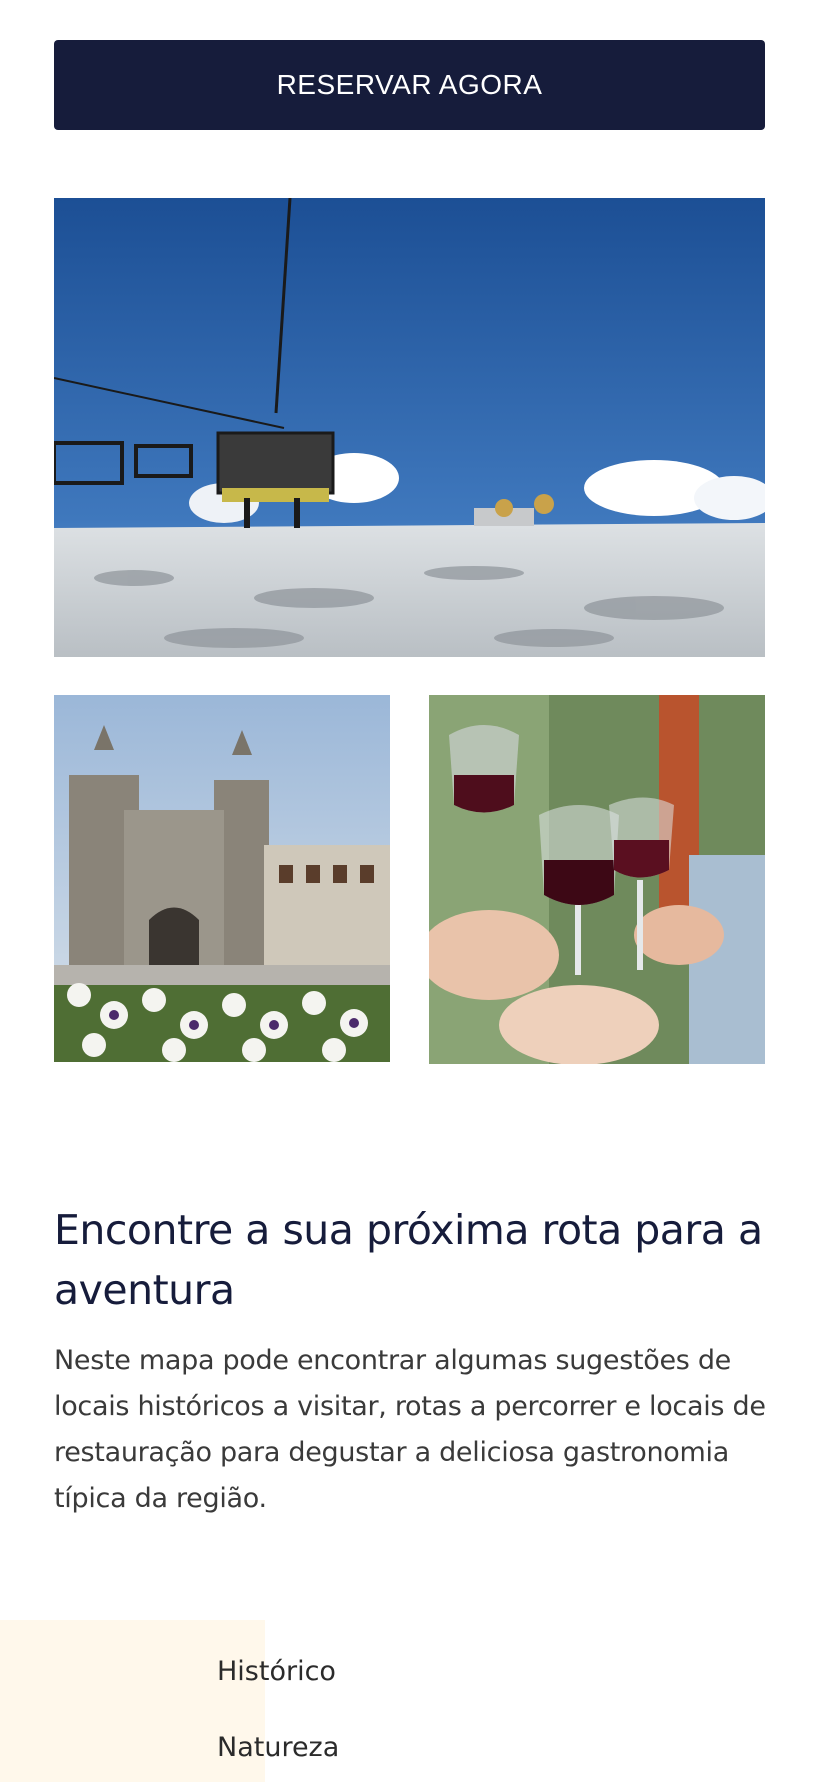 The width and height of the screenshot is (820, 1782). What do you see at coordinates (222, 878) in the screenshot?
I see `cathedral-photo` at bounding box center [222, 878].